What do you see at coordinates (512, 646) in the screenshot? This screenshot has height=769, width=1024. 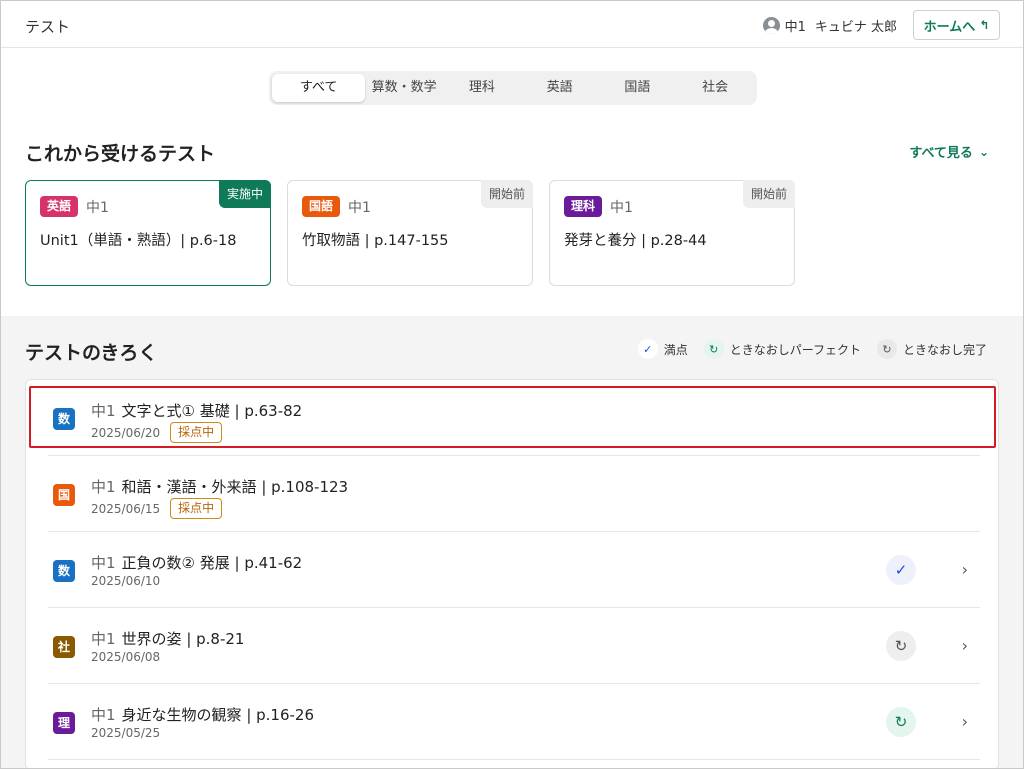 I see `list-item: 社 中1 世界の姿 | p.8-21 2025/06/08 ↻ ›` at bounding box center [512, 646].